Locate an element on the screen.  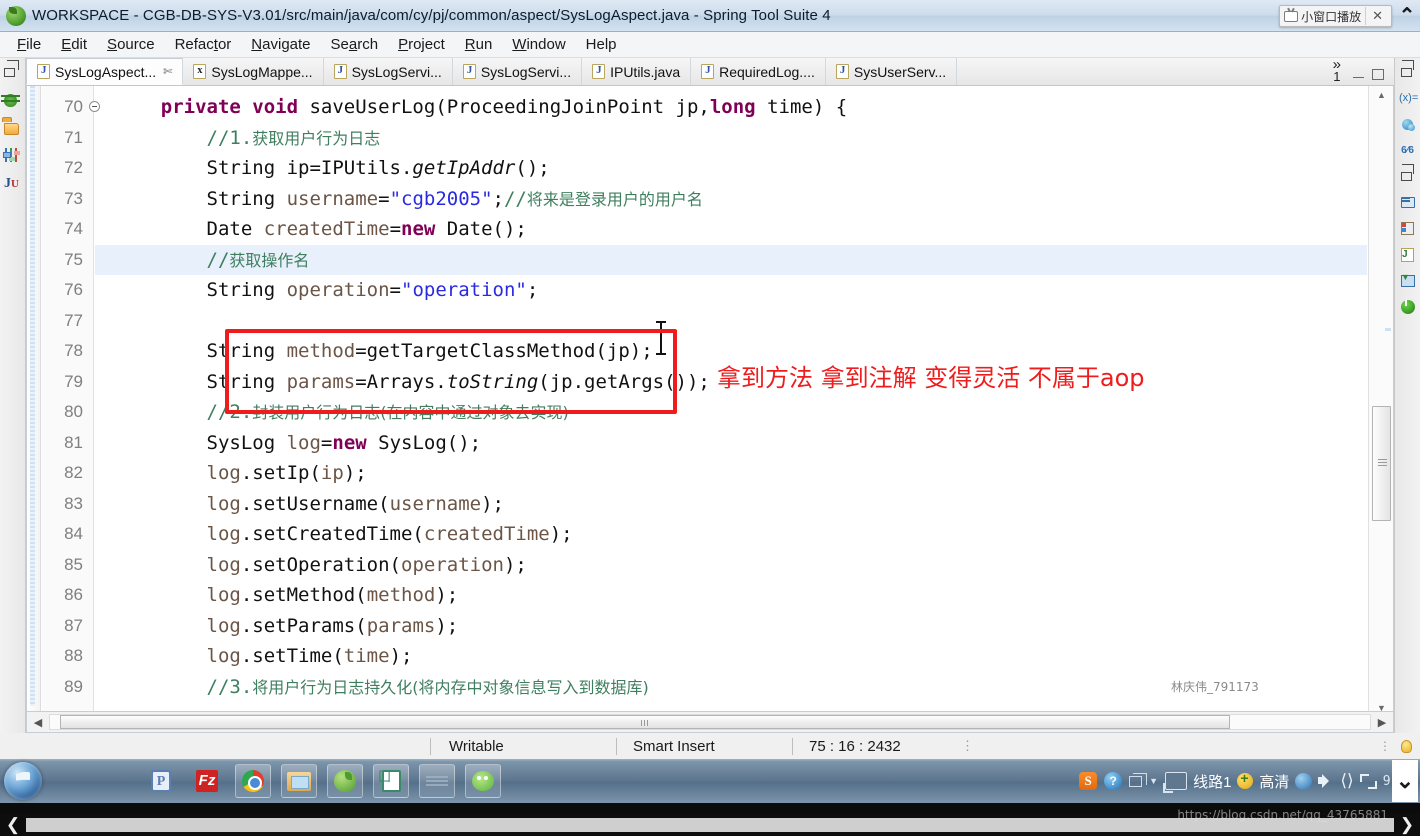
variables-icon: (x)= is located at coordinates (1408, 98).